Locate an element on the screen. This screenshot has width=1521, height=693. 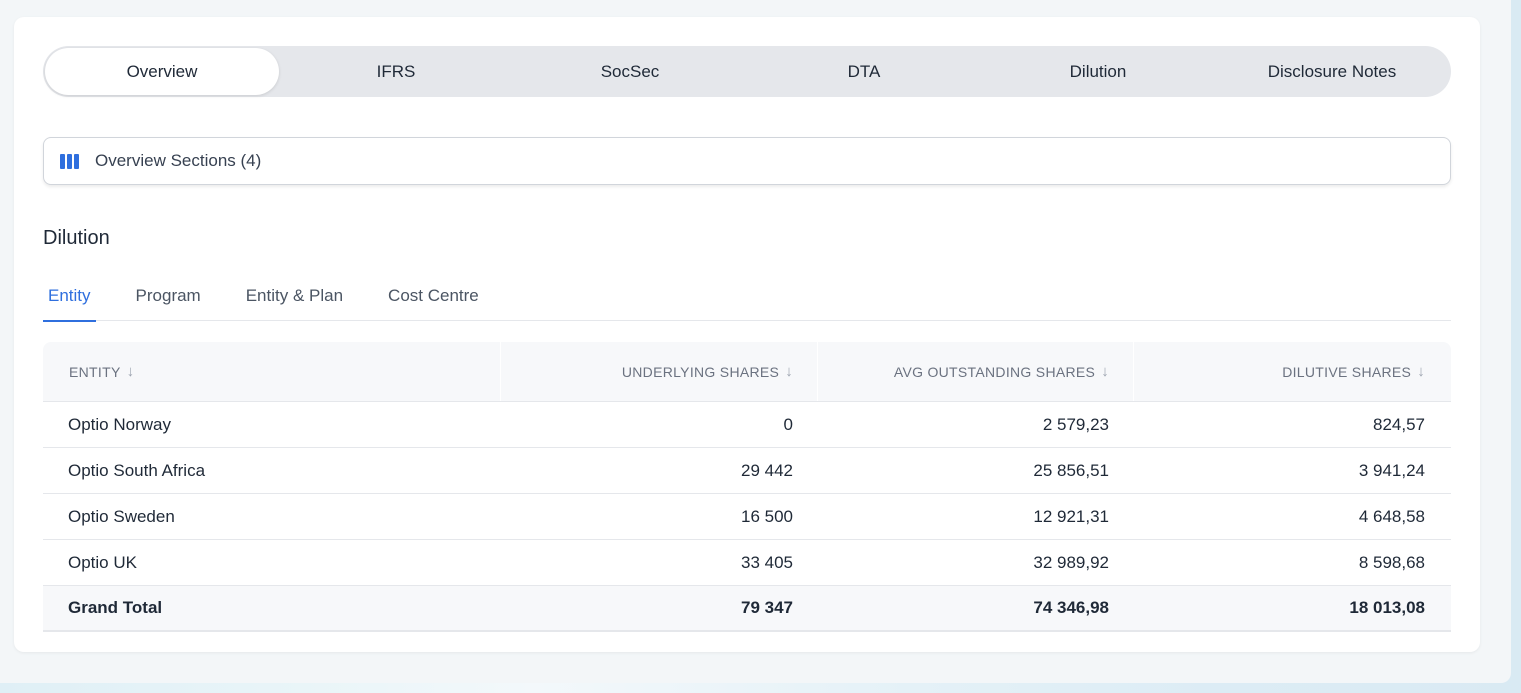
subtab-entity: Entity is located at coordinates (69, 296).